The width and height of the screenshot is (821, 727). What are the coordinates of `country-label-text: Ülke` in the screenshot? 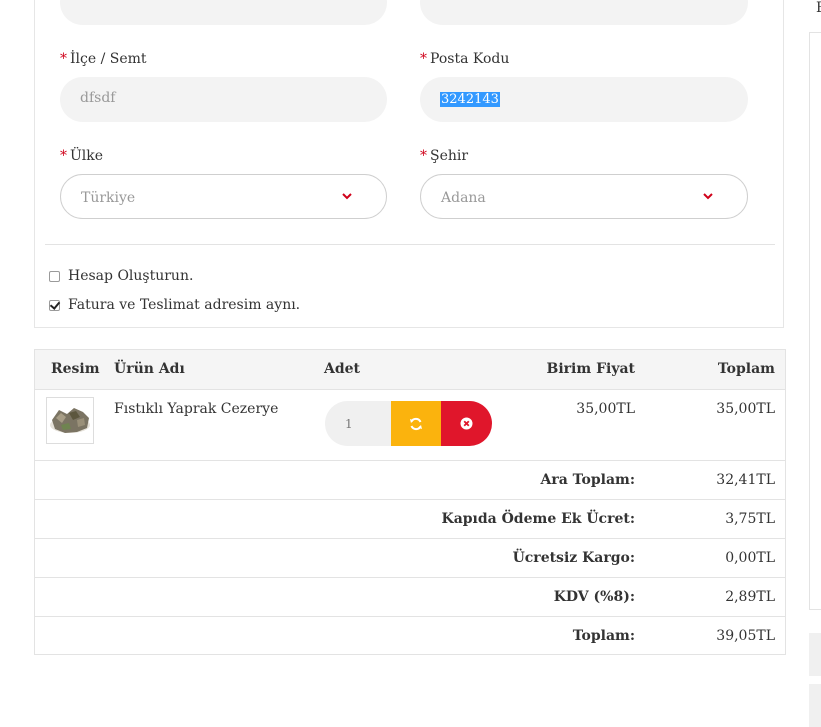 It's located at (87, 156).